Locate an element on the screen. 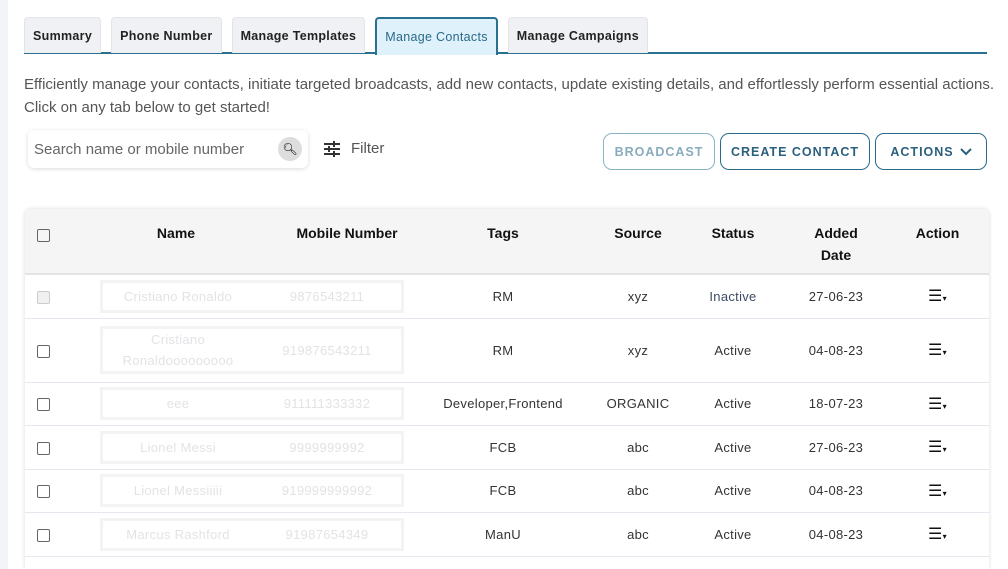 The image size is (1008, 569). contact-mobile: 911111333332 is located at coordinates (327, 403).